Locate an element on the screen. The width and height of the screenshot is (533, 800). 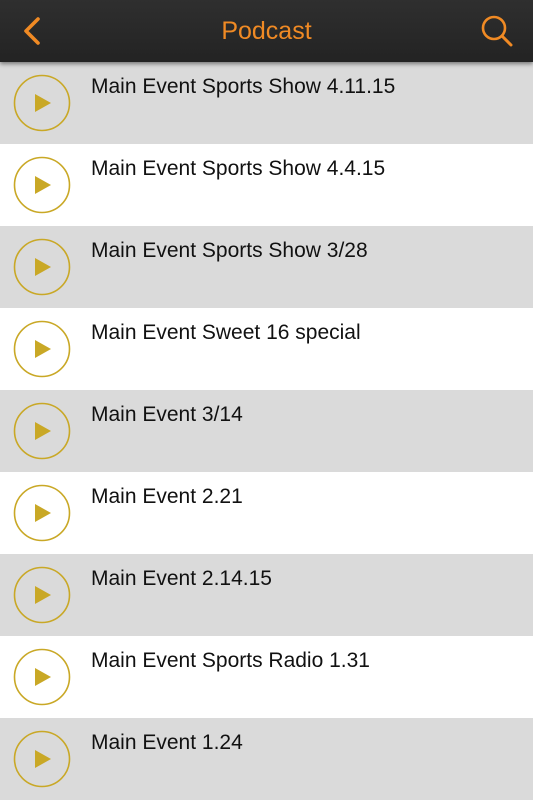
search-icon is located at coordinates (497, 31).